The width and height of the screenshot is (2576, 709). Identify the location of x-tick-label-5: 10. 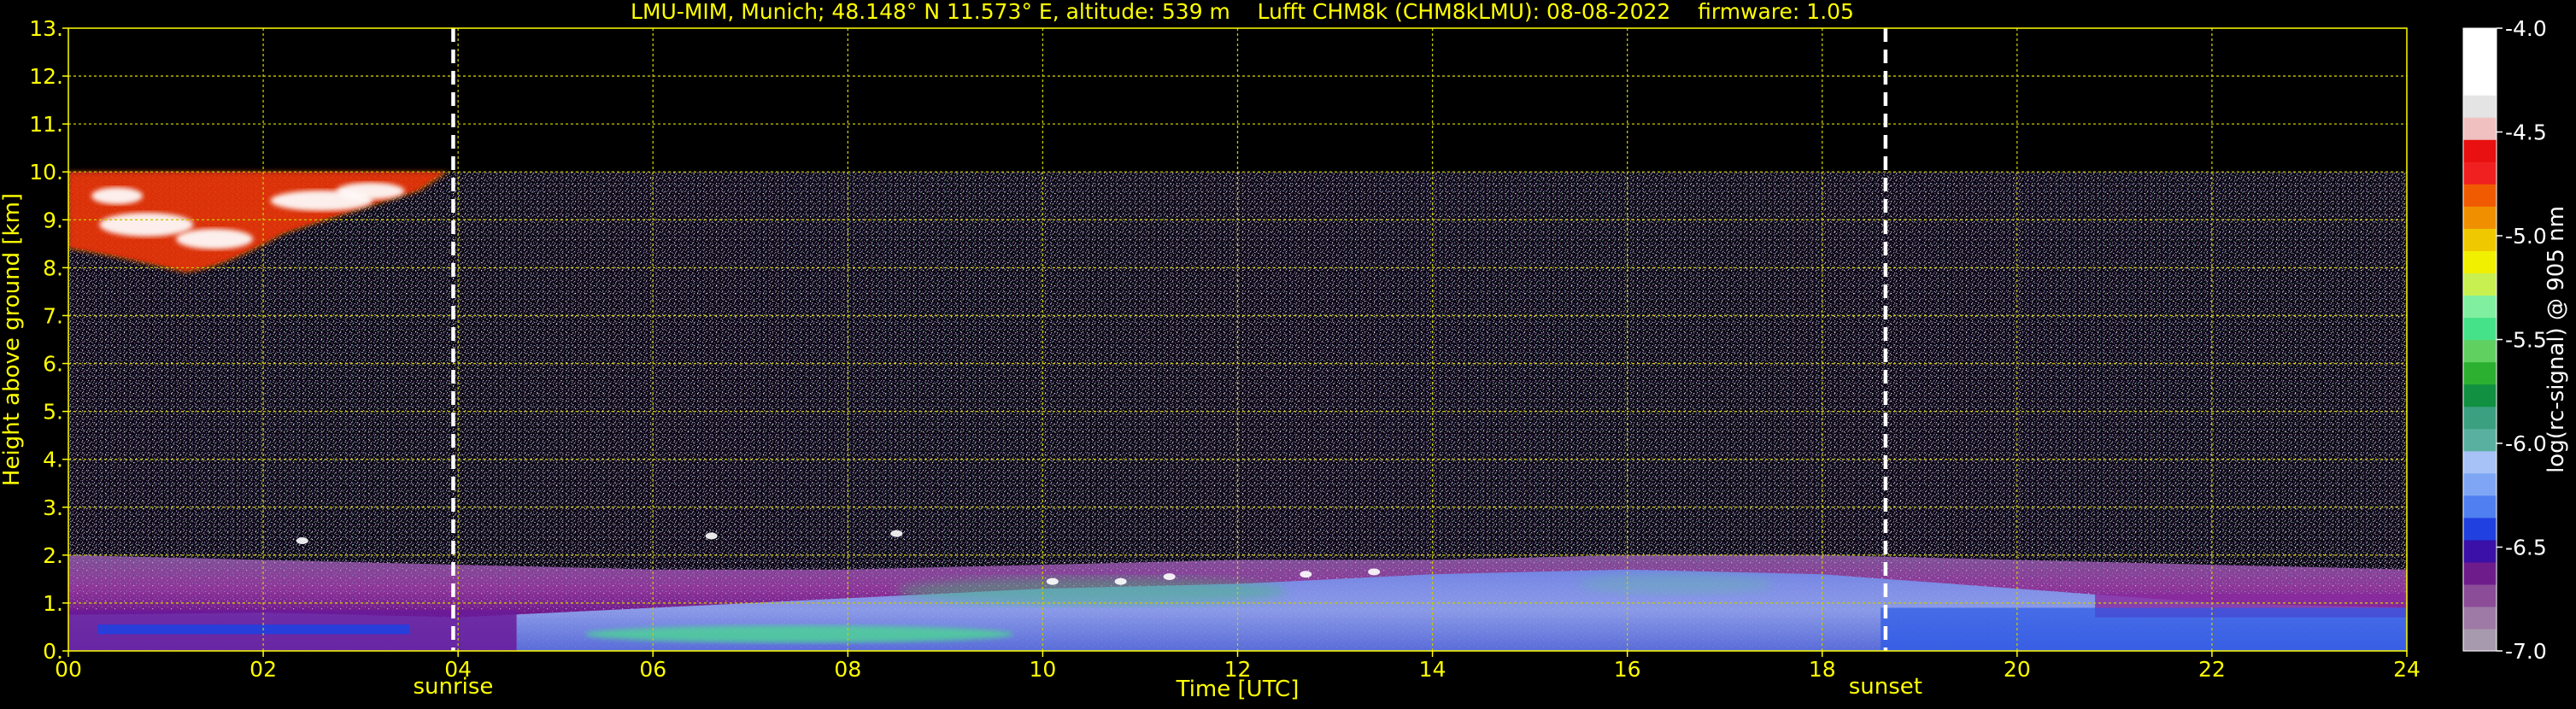
(1043, 669).